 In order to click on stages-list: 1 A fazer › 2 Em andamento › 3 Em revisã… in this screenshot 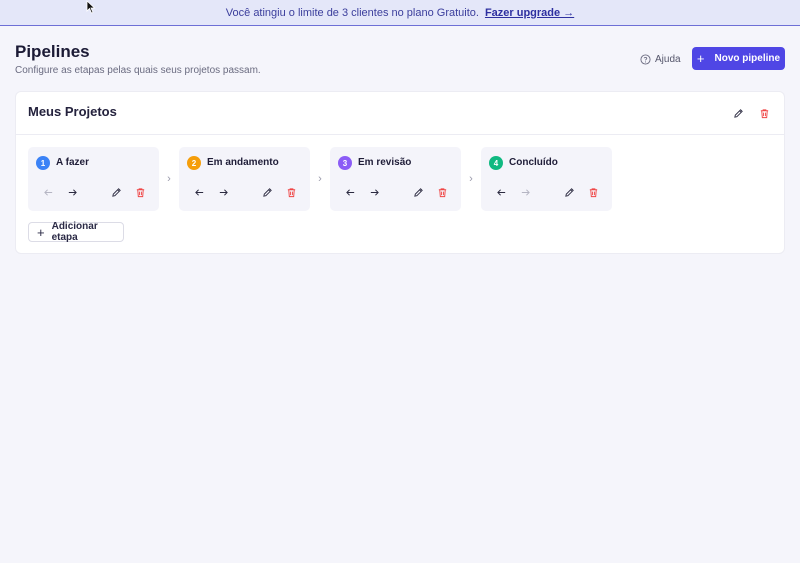, I will do `click(320, 179)`.